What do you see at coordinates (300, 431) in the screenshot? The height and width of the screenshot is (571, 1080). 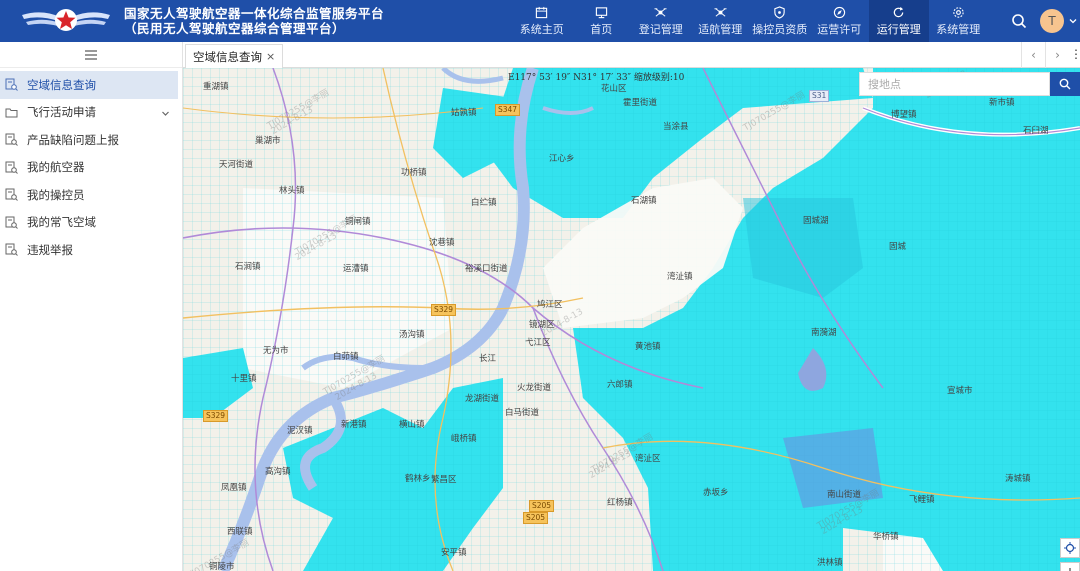 I see `map-place-label: 泥汊镇` at bounding box center [300, 431].